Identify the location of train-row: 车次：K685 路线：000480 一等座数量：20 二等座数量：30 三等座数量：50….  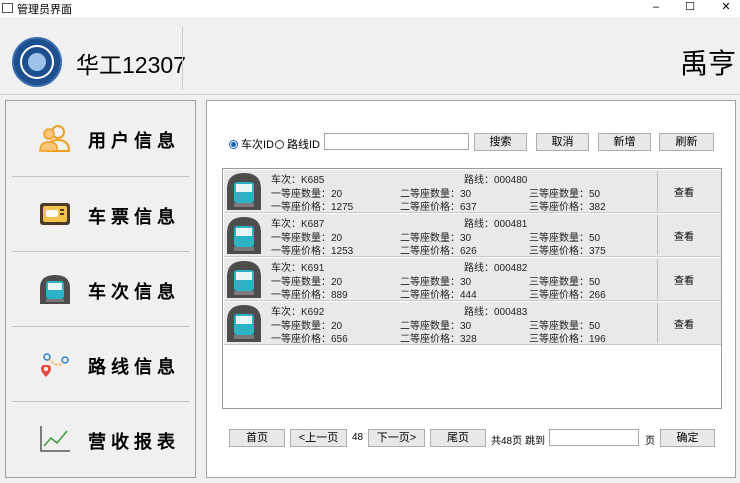
(472, 191).